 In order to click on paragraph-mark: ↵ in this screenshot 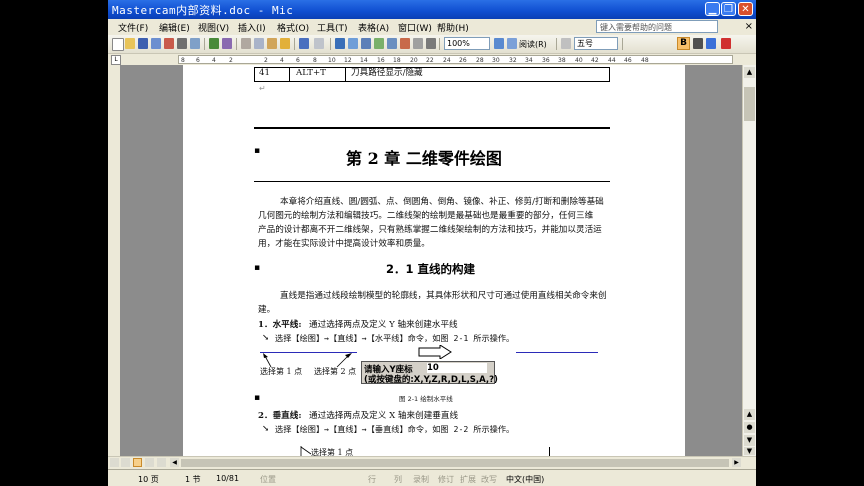, I will do `click(262, 88)`.